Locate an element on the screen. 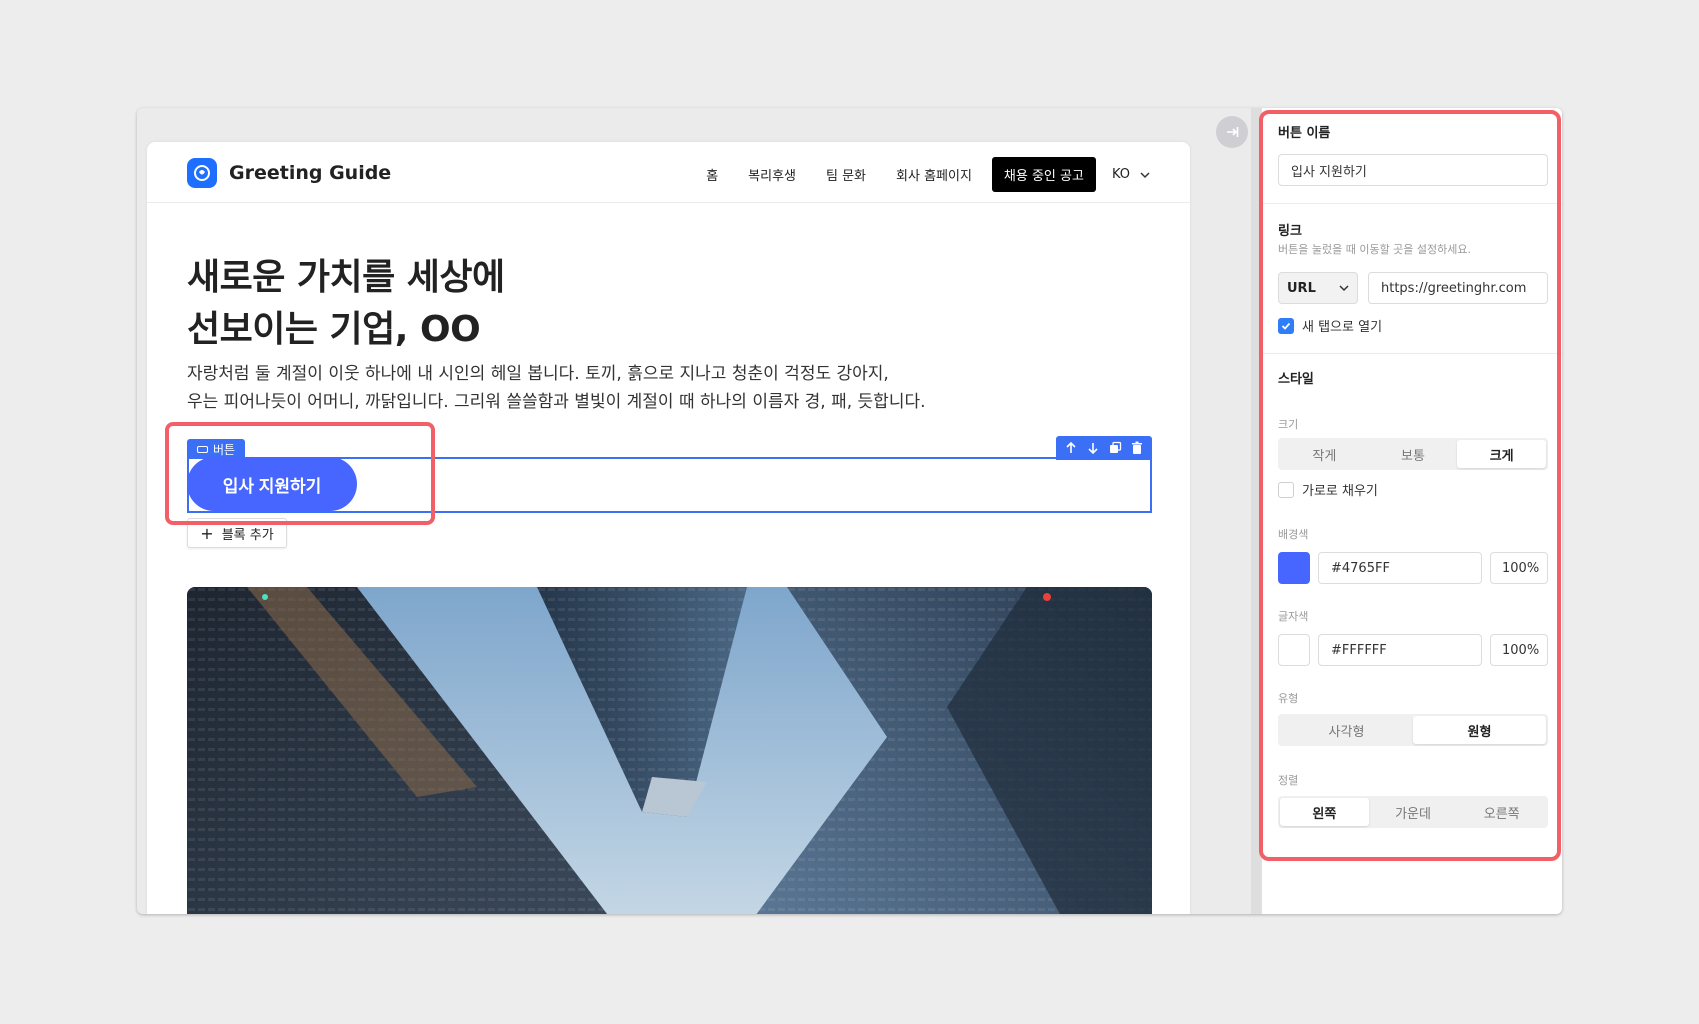  collapse-right-icon is located at coordinates (1233, 132).